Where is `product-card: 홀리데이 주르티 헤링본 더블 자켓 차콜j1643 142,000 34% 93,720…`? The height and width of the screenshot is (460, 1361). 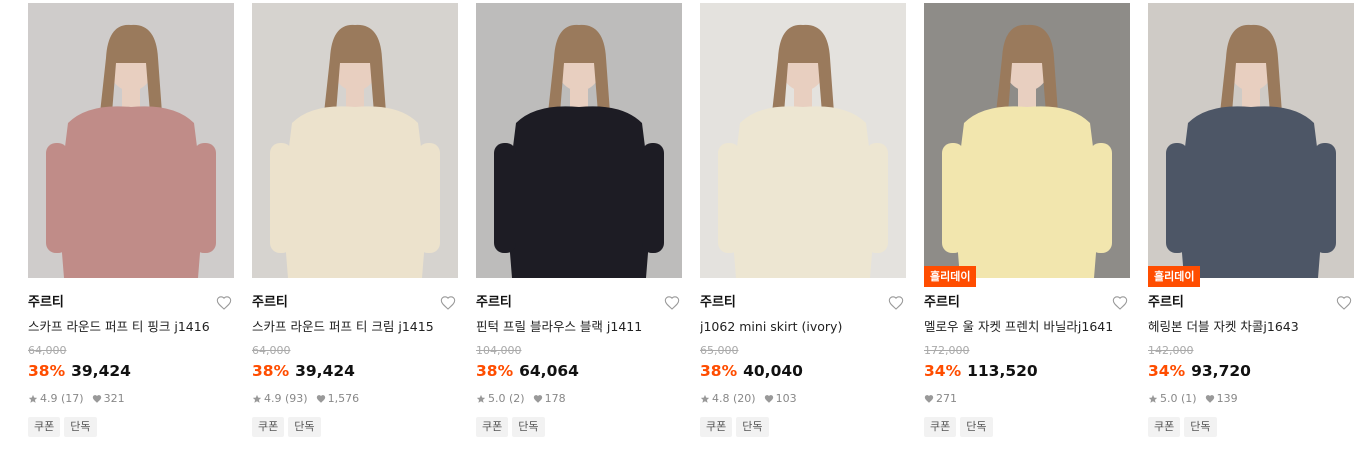
product-card: 홀리데이 주르티 헤링본 더블 자켓 차콜j1643 142,000 34% 93,720… is located at coordinates (1251, 228).